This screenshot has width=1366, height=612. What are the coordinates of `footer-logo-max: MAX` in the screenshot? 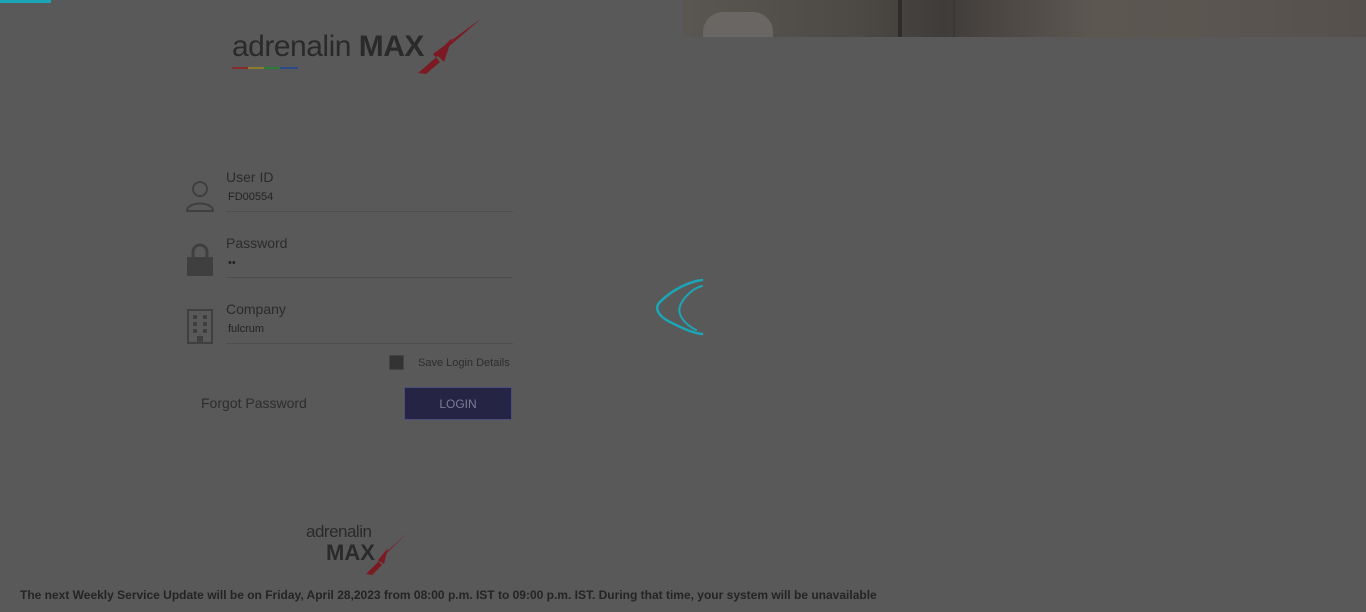 It's located at (350, 552).